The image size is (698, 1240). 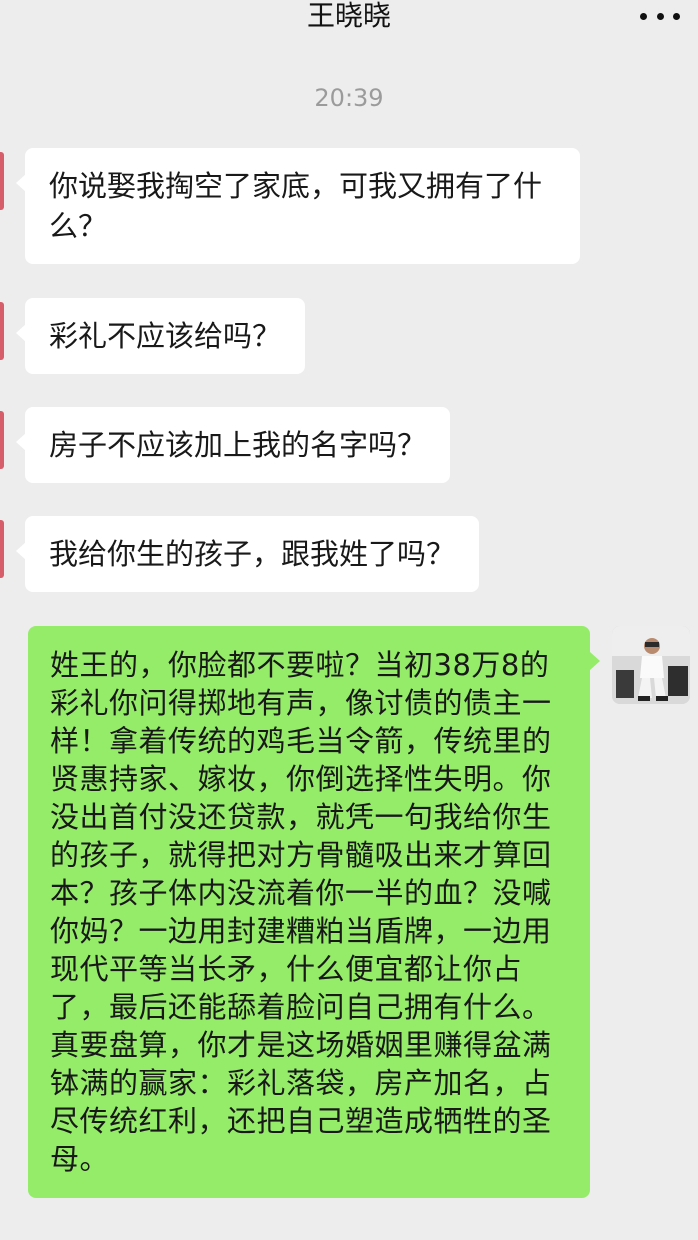 I want to click on message-text: 你说娶我掏空了家底，可我又拥有了什么？, so click(x=296, y=206).